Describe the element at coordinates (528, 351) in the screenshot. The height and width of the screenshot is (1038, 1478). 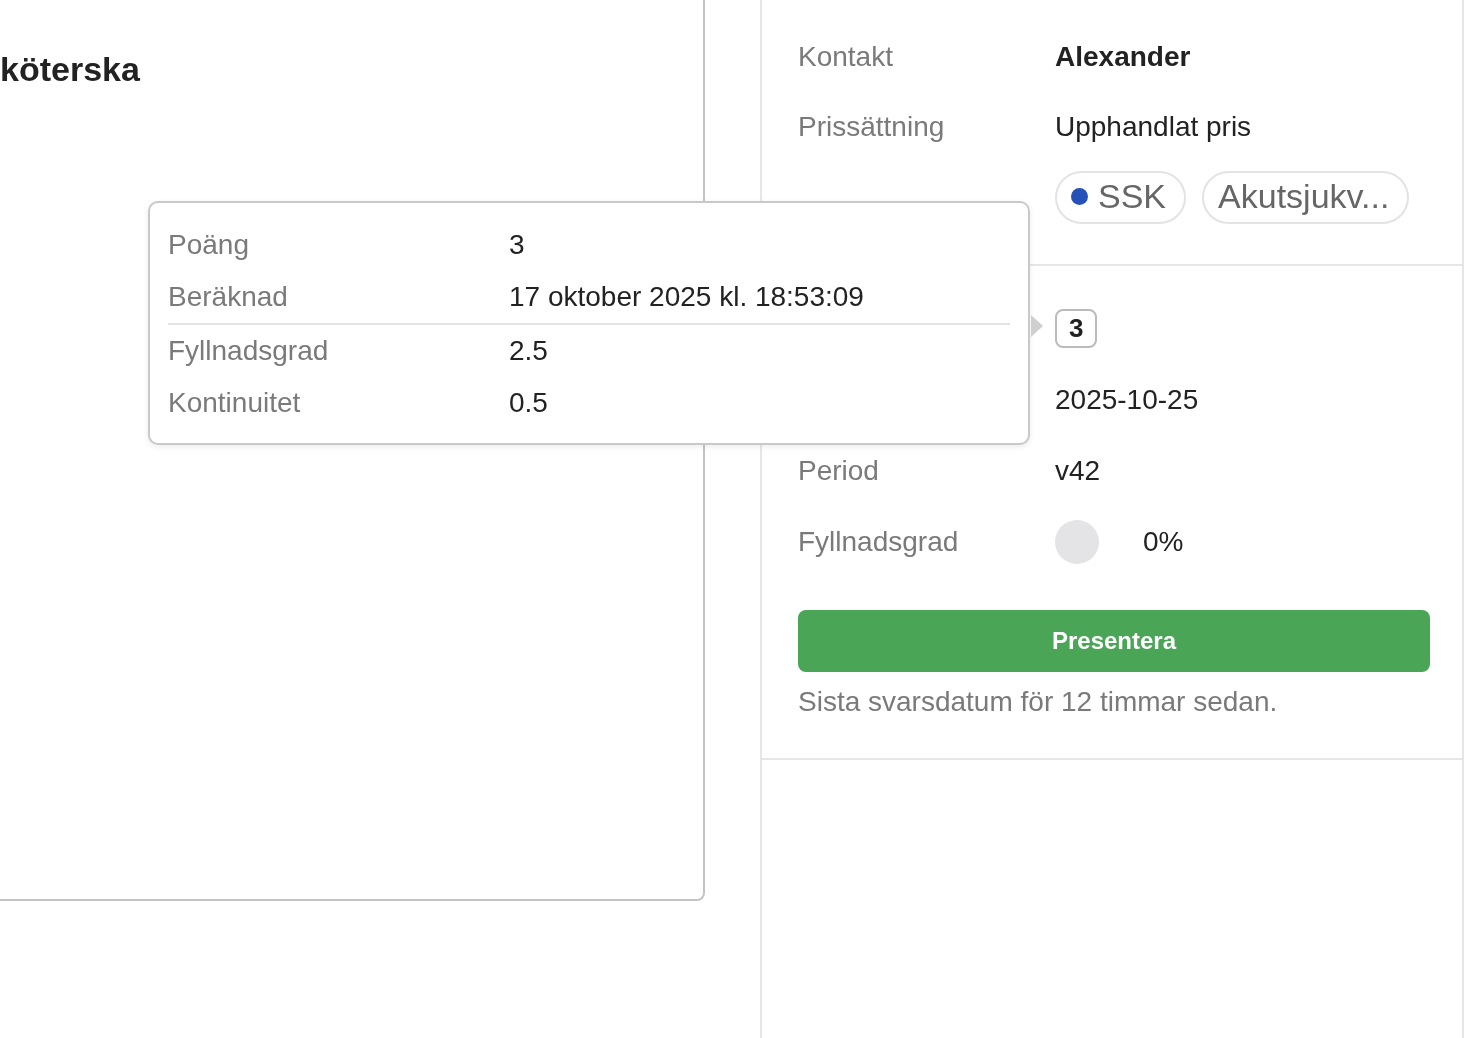
I see `tooltip-value: 2.5` at that location.